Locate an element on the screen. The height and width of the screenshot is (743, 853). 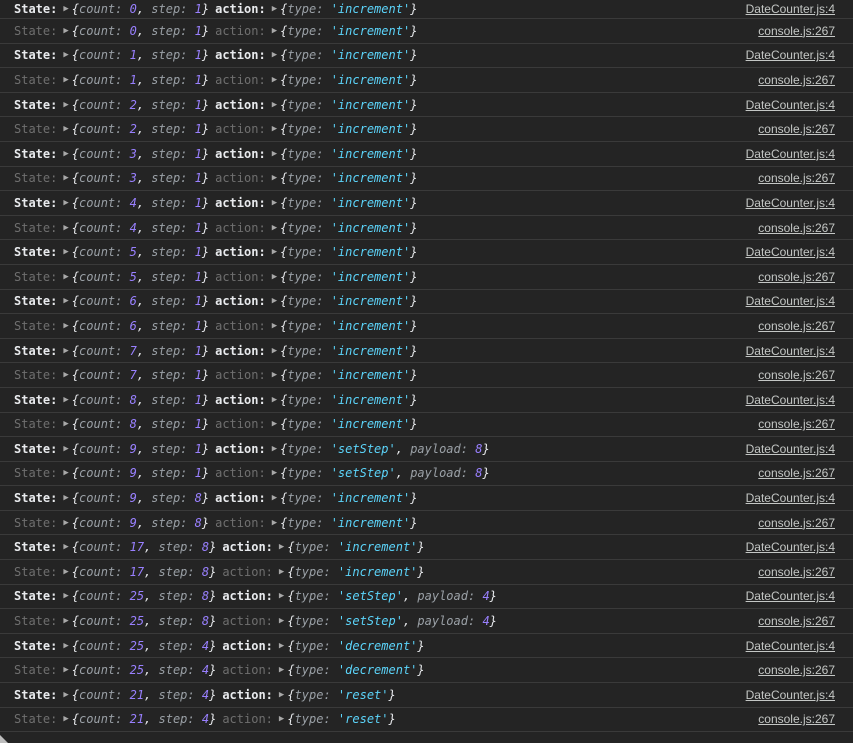
state-object: {count: 25, step: 8} is located at coordinates (144, 621).